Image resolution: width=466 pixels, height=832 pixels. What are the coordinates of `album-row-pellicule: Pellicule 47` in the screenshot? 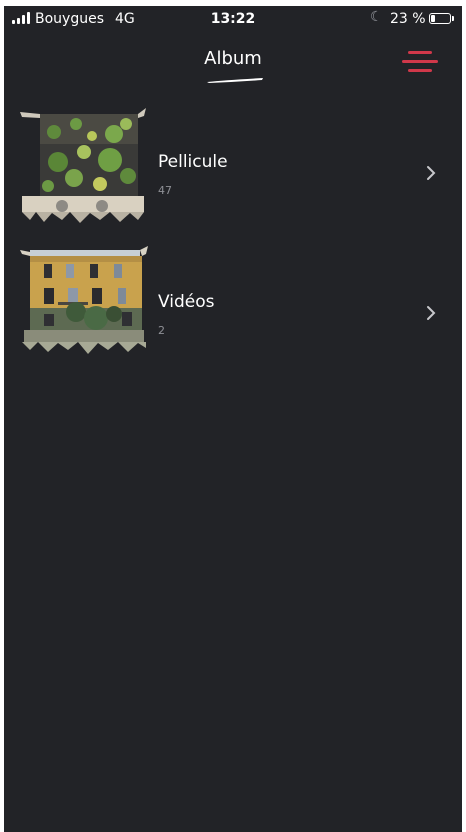 It's located at (233, 164).